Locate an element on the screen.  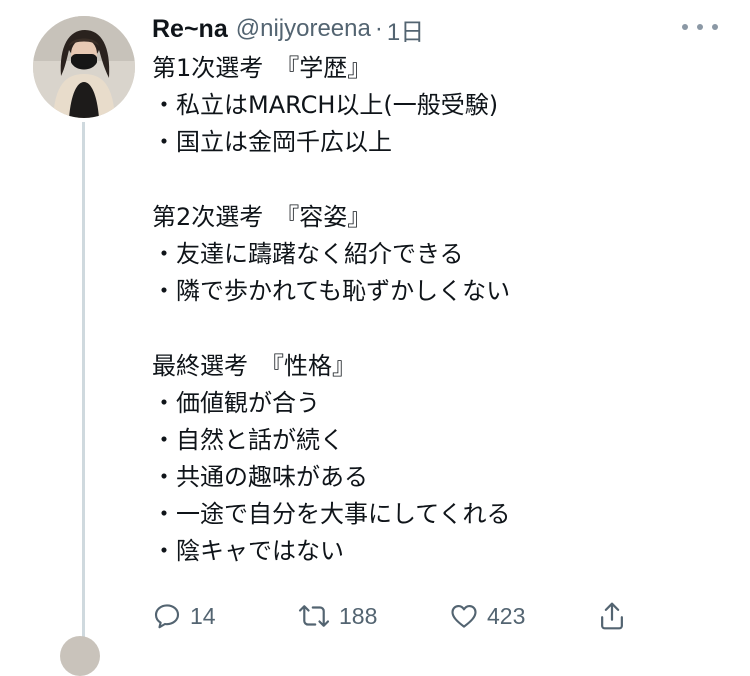
tweet-line: 第1次選考 『学歴』 is located at coordinates (262, 68).